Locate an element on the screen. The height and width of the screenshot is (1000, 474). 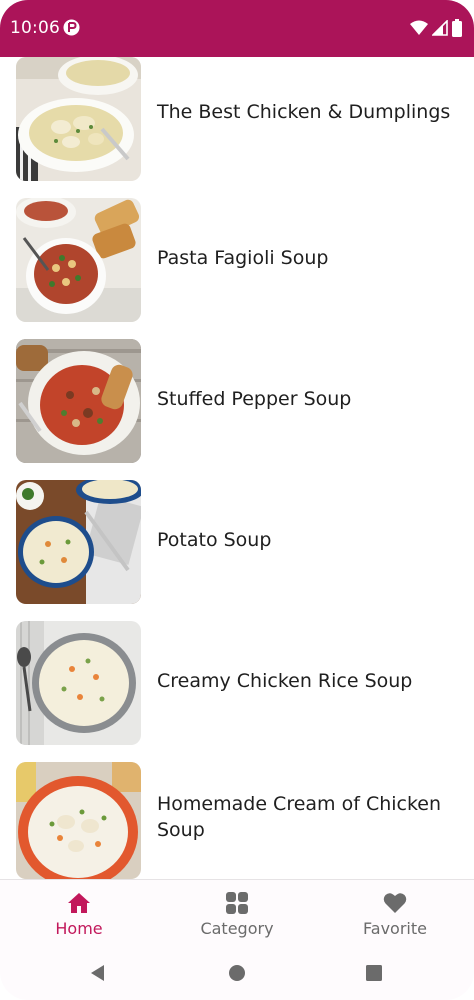
nav-label-category: Category is located at coordinates (237, 928).